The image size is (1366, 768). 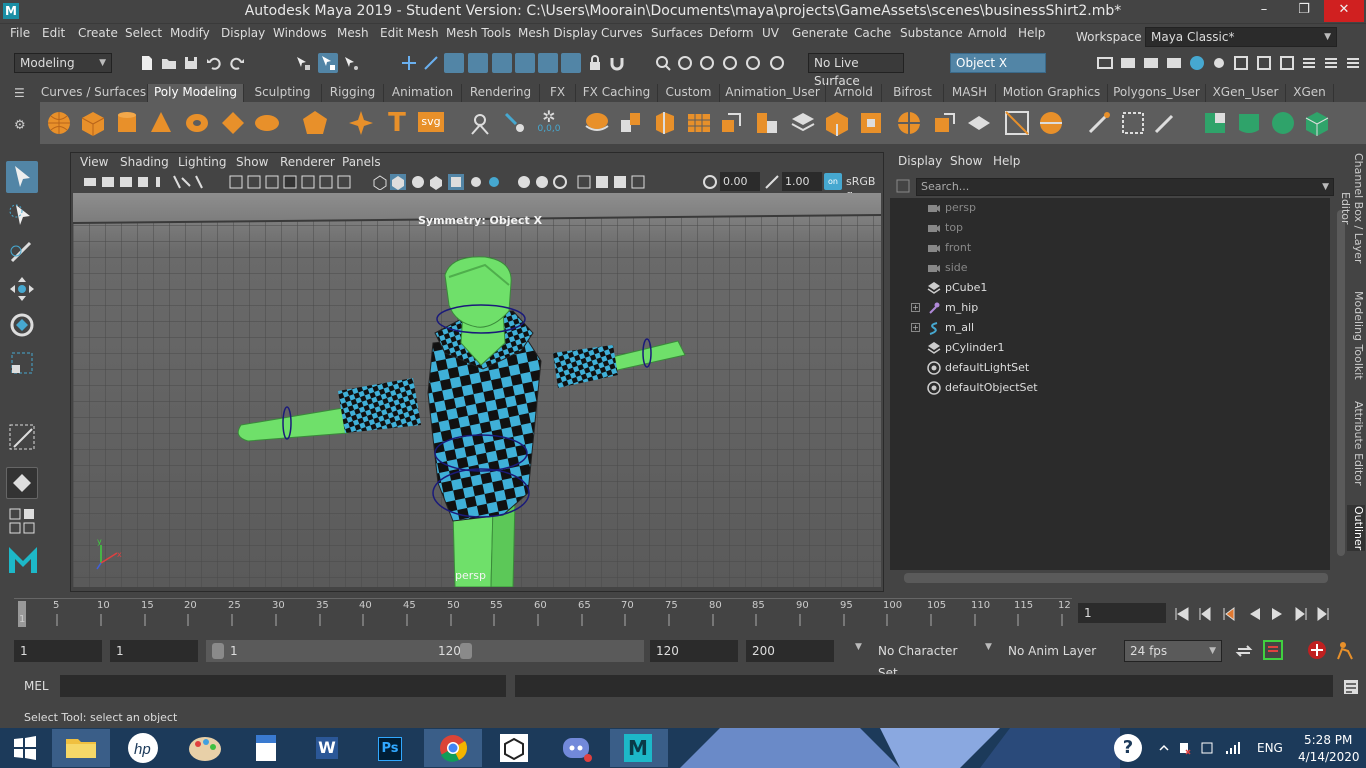 I want to click on scene-end-field: 200, so click(x=790, y=651).